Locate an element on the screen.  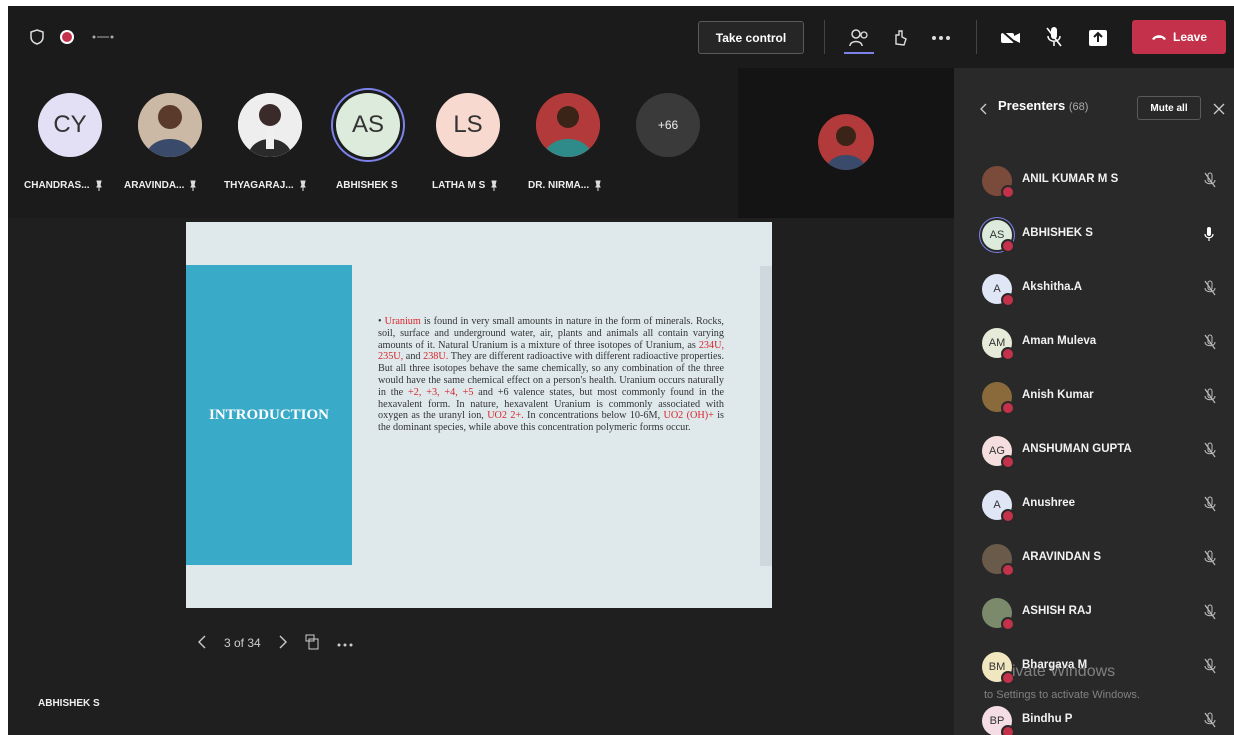
presenter-row: ANIL KUMAR M S is located at coordinates (1094, 181).